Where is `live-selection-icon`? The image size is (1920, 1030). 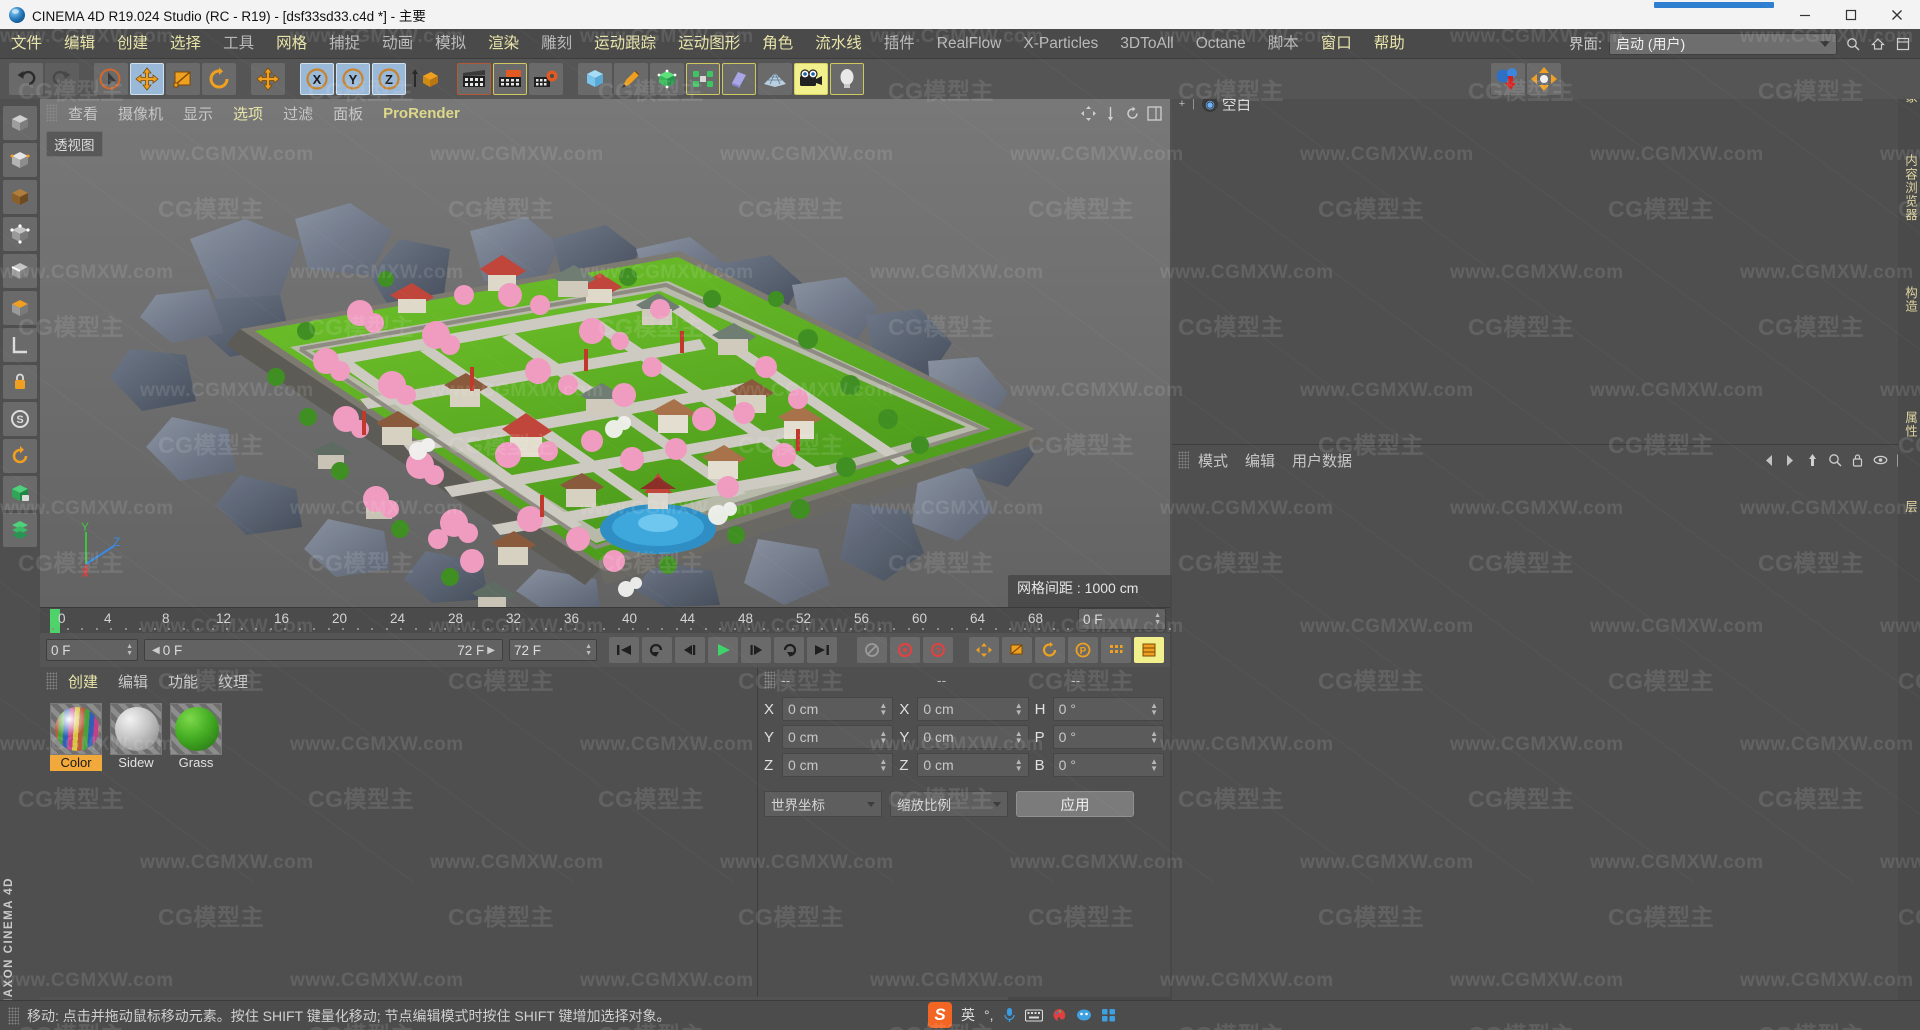 live-selection-icon is located at coordinates (111, 79).